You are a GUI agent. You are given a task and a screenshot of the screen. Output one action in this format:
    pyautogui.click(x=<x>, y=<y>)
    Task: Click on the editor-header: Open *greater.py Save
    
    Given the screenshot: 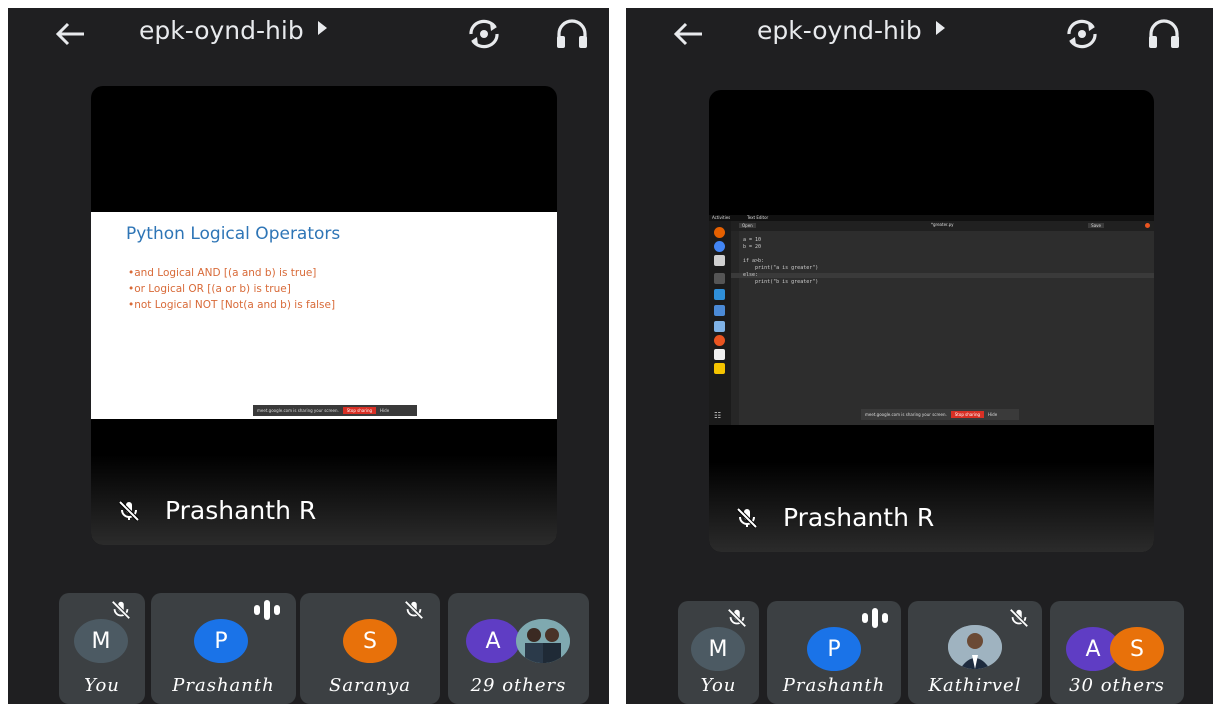 What is the action you would take?
    pyautogui.click(x=942, y=226)
    